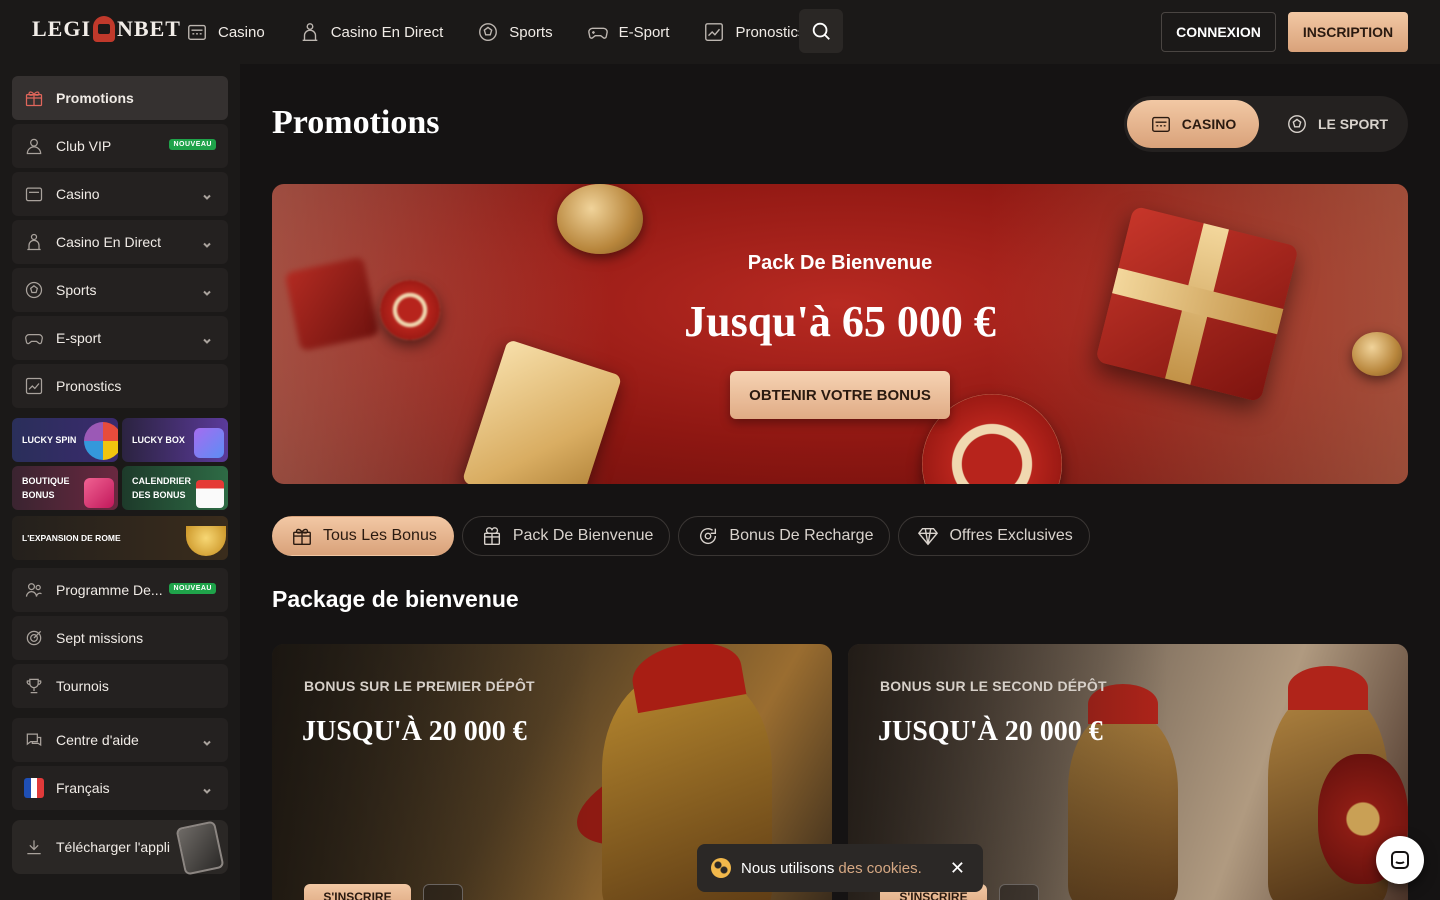  What do you see at coordinates (1209, 124) in the screenshot?
I see `toggle-casino-label: CASINO` at bounding box center [1209, 124].